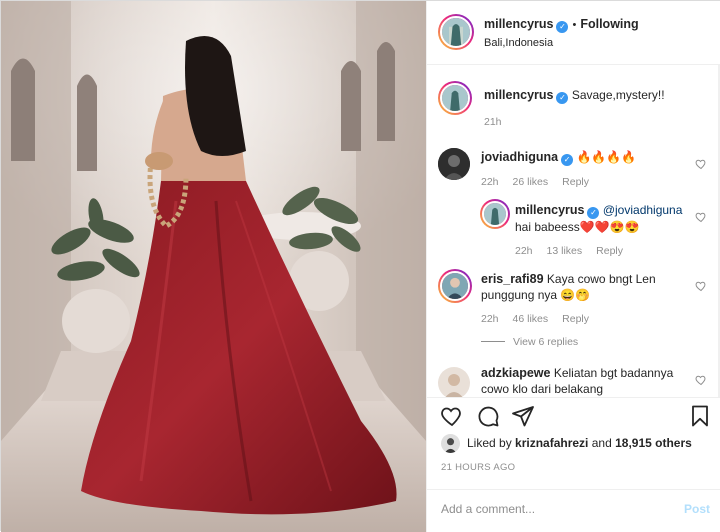 The image size is (720, 532). I want to click on reply-avatar-image, so click(495, 214).